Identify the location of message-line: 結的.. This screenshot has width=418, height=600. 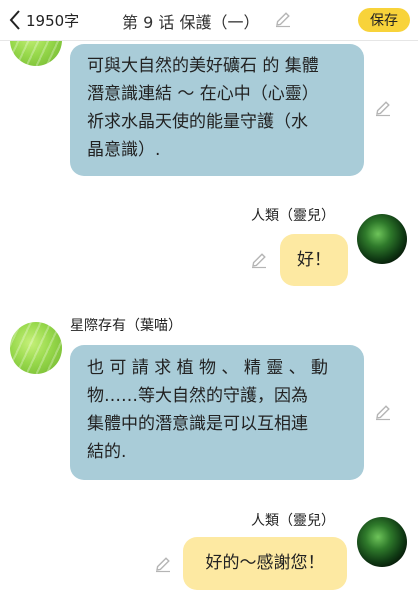
(107, 452).